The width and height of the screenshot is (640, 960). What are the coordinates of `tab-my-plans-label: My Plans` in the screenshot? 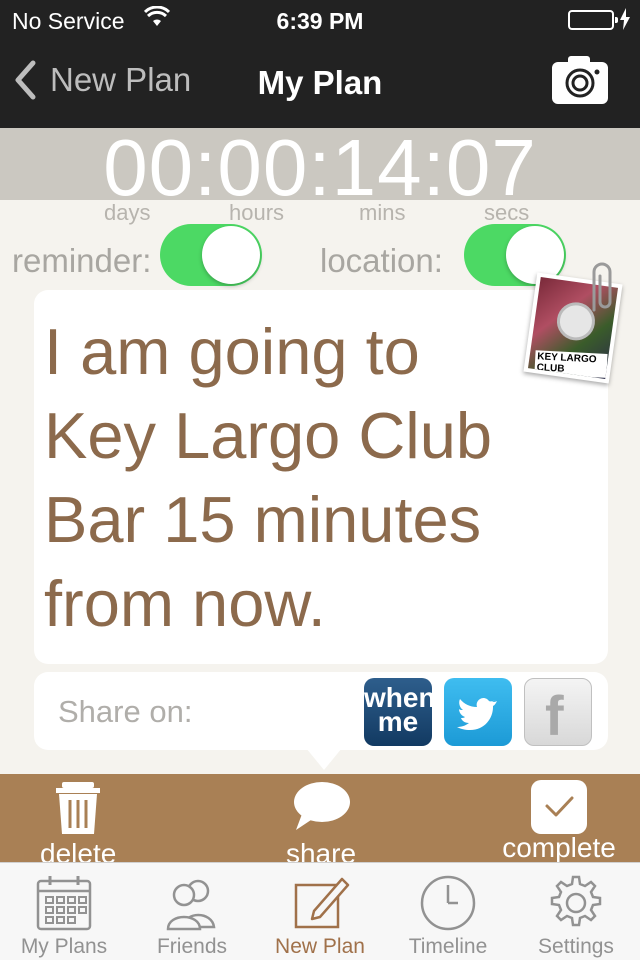 It's located at (64, 946).